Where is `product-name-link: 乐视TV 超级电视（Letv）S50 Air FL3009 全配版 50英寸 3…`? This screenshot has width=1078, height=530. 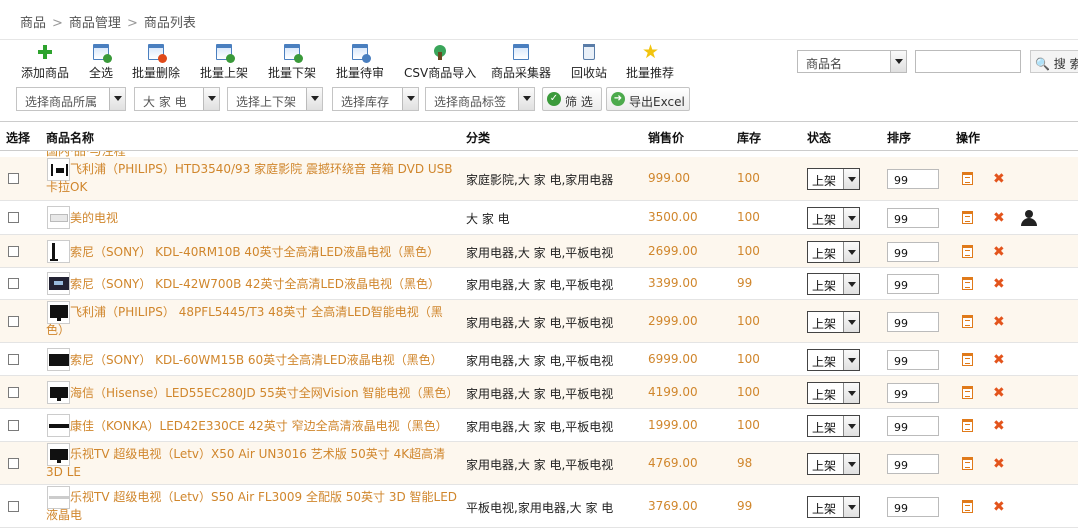 product-name-link: 乐视TV 超级电视（Letv）S50 Air FL3009 全配版 50英寸 3… is located at coordinates (252, 506).